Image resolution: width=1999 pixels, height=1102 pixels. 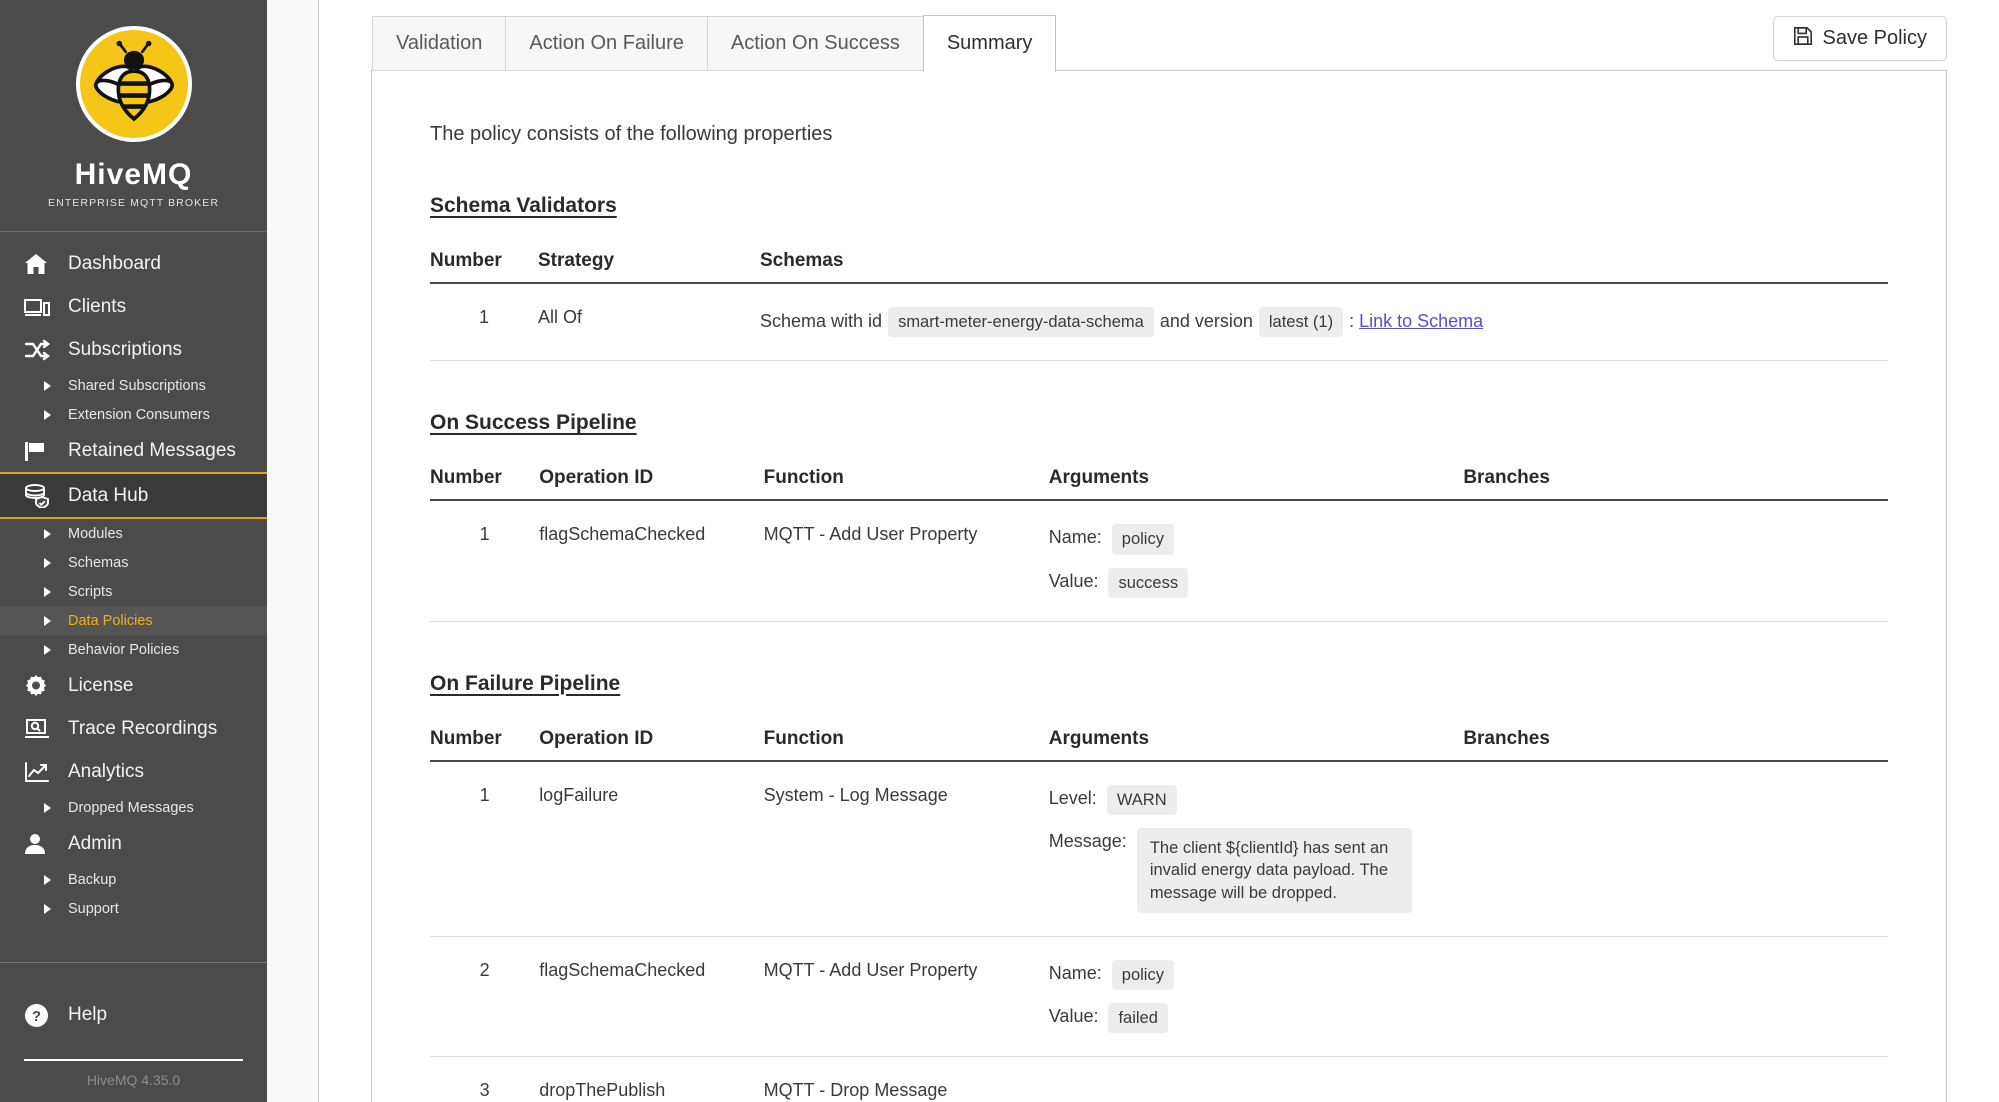 What do you see at coordinates (1256, 1018) in the screenshot?
I see `argument-entry: Value: failed` at bounding box center [1256, 1018].